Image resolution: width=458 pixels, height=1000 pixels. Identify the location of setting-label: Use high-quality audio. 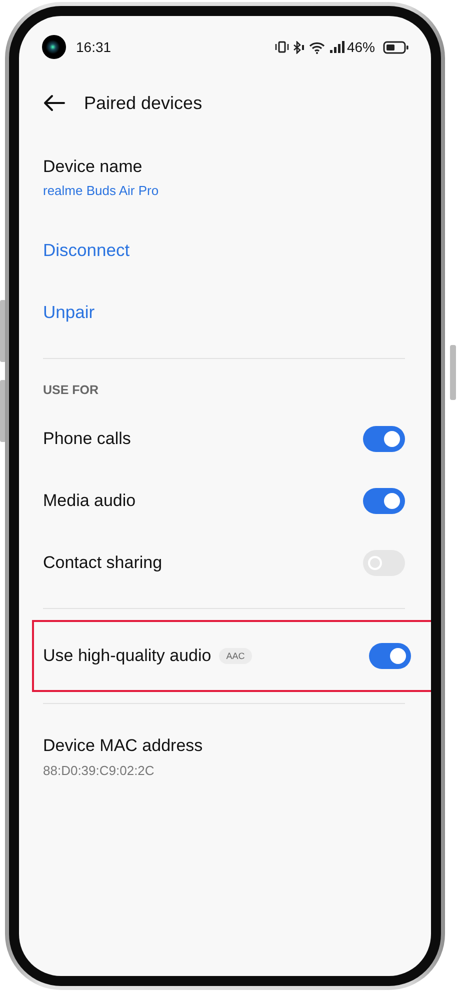
(127, 656).